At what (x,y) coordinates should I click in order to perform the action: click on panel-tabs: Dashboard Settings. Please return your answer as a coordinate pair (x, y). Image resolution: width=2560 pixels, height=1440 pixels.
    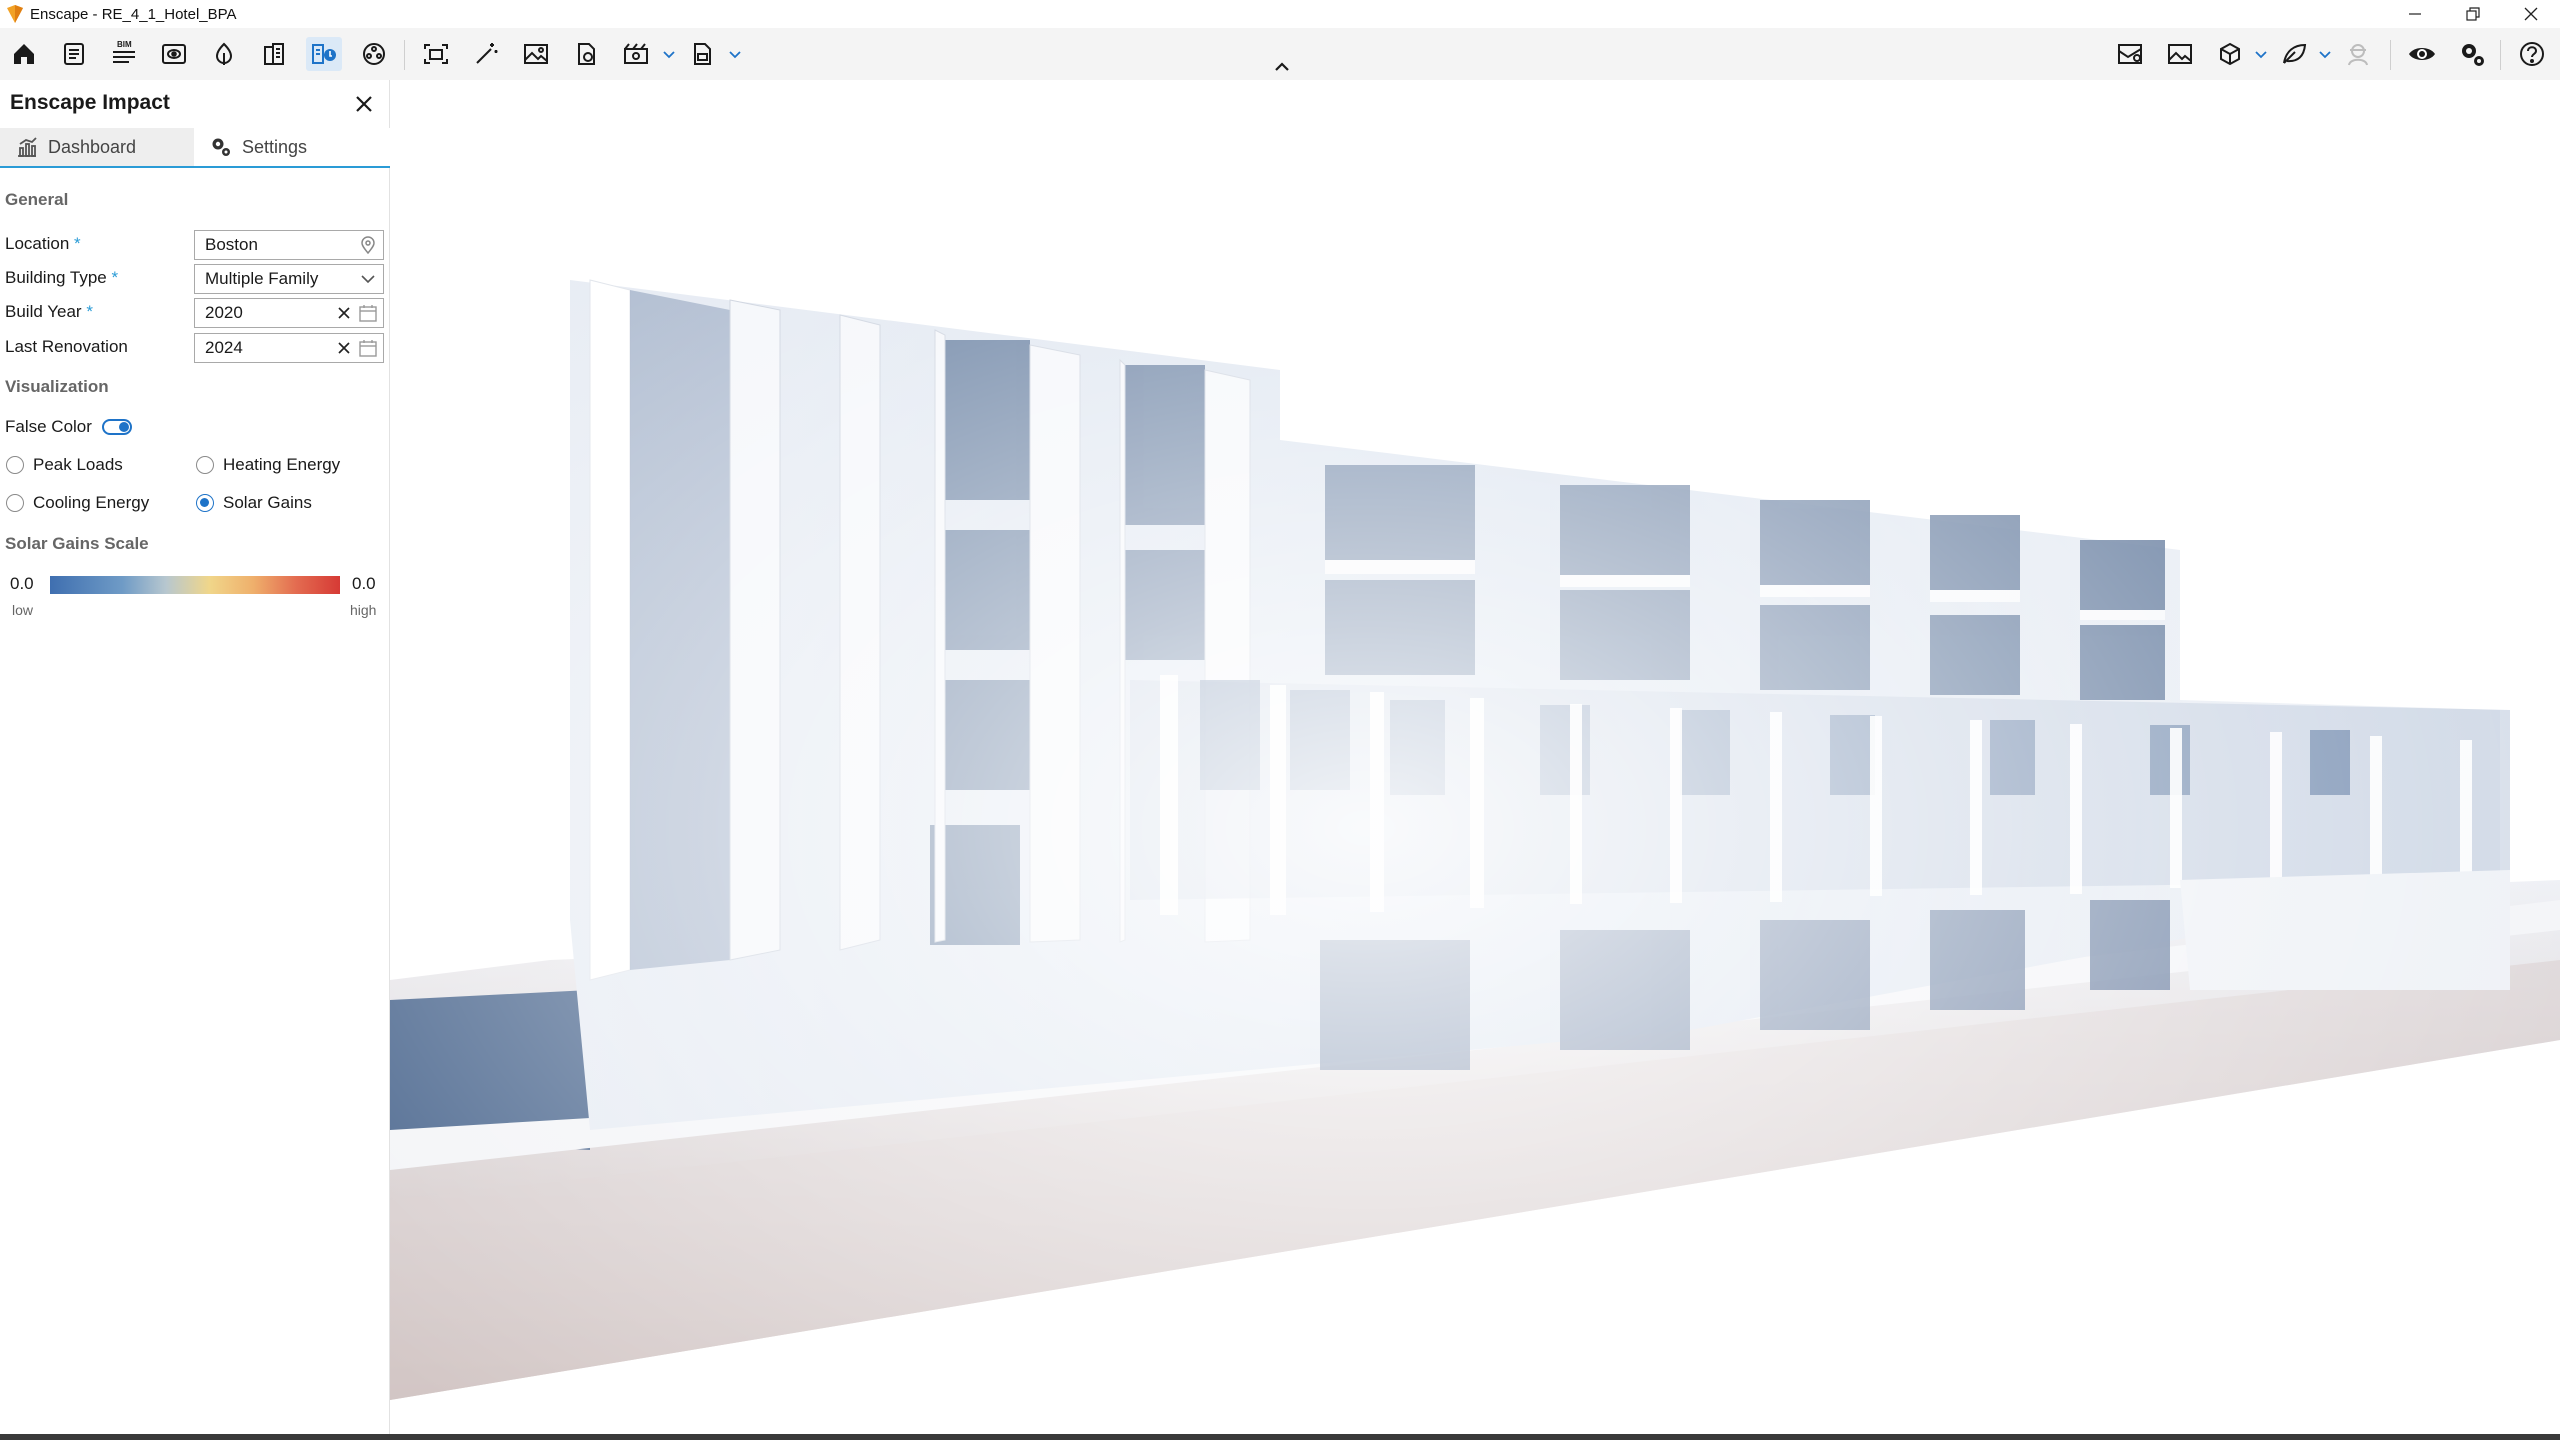
    Looking at the image, I should click on (195, 148).